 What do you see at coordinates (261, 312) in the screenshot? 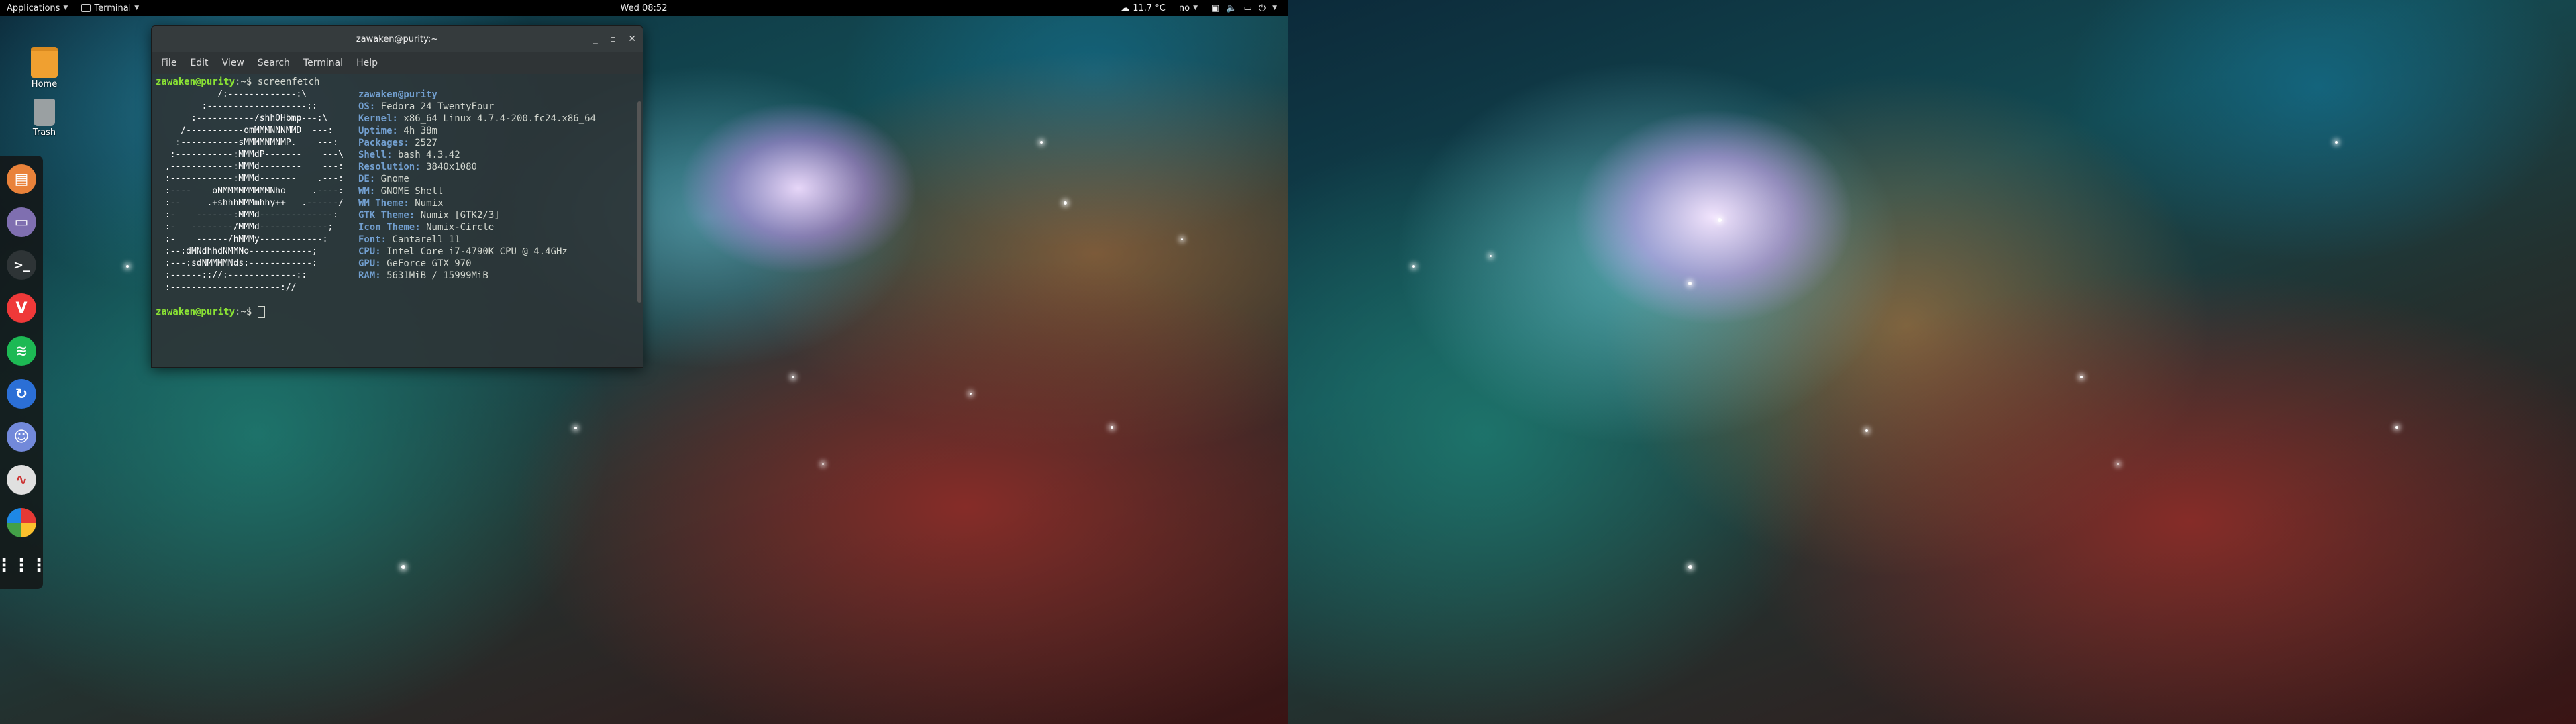
I see `text-cursor` at bounding box center [261, 312].